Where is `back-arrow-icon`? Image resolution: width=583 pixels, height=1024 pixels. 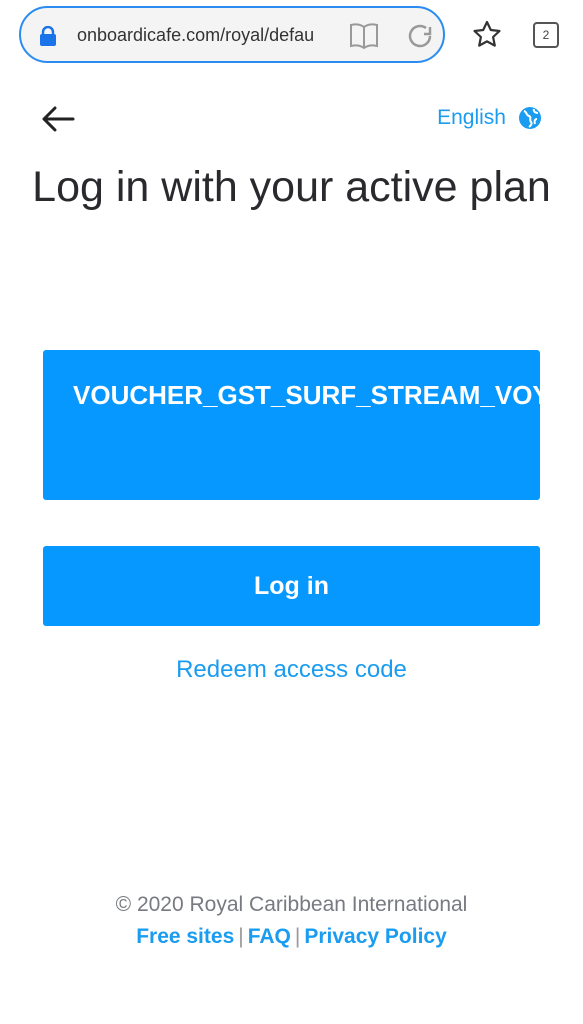
back-arrow-icon is located at coordinates (58, 119).